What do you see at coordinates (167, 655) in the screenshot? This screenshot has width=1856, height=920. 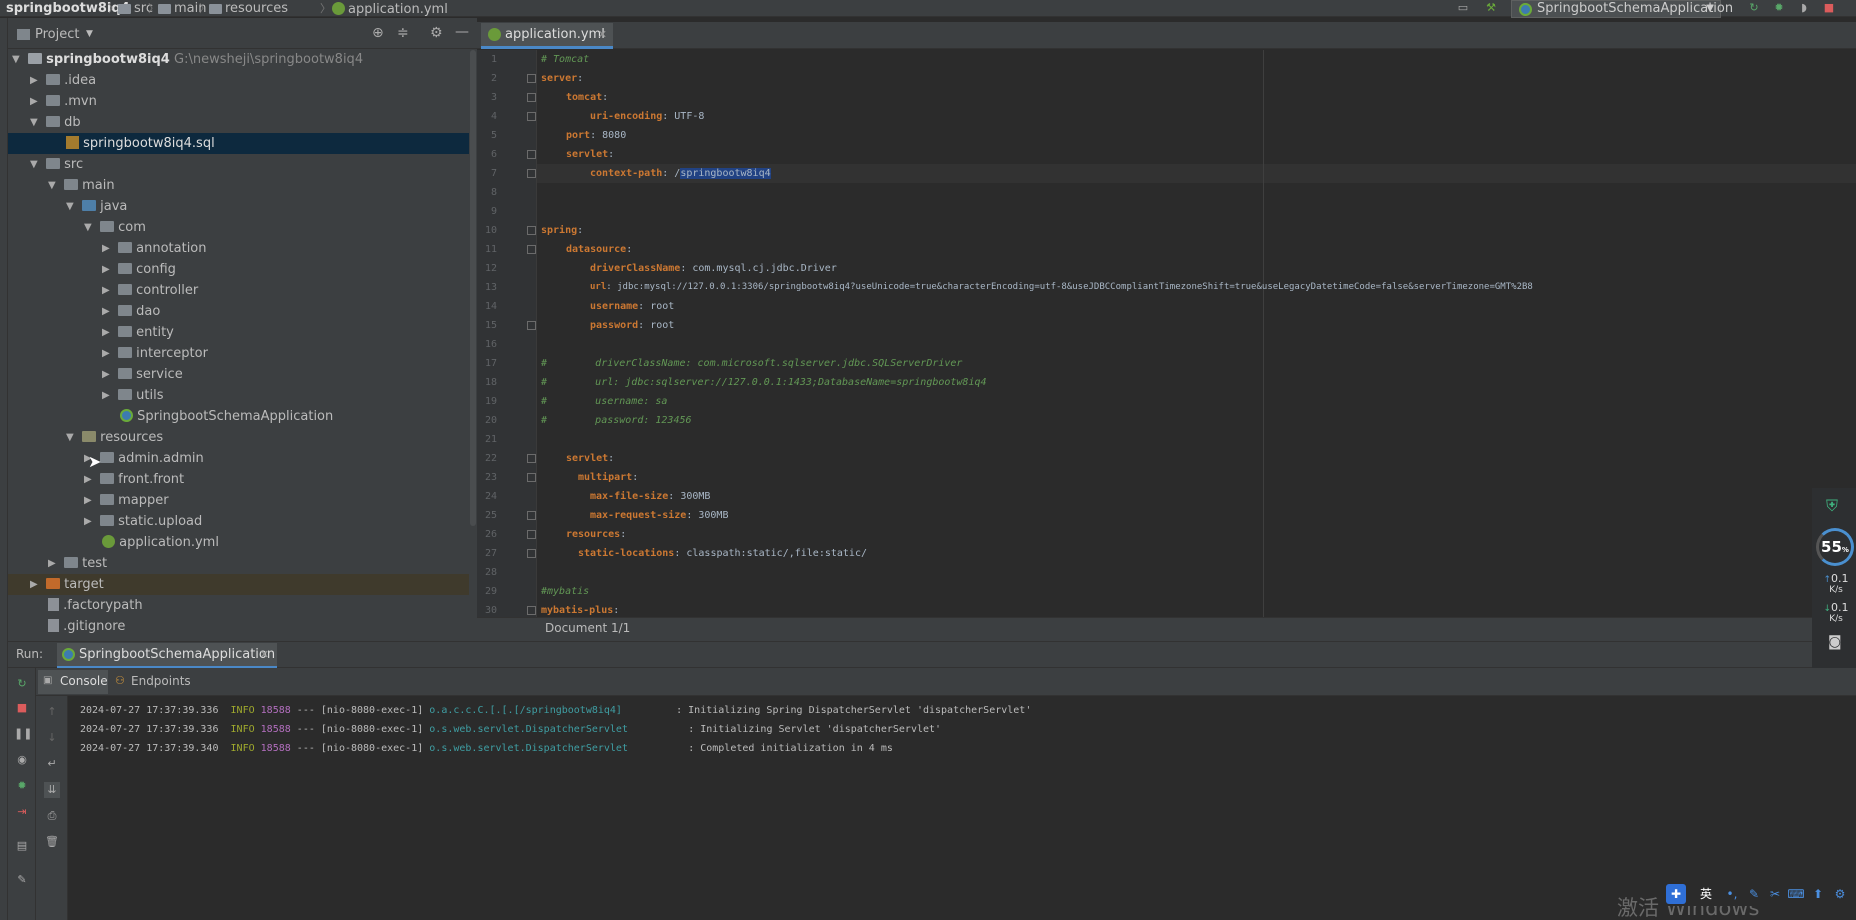 I see `run-tab-application: SpringbootSchemaApplication ✕` at bounding box center [167, 655].